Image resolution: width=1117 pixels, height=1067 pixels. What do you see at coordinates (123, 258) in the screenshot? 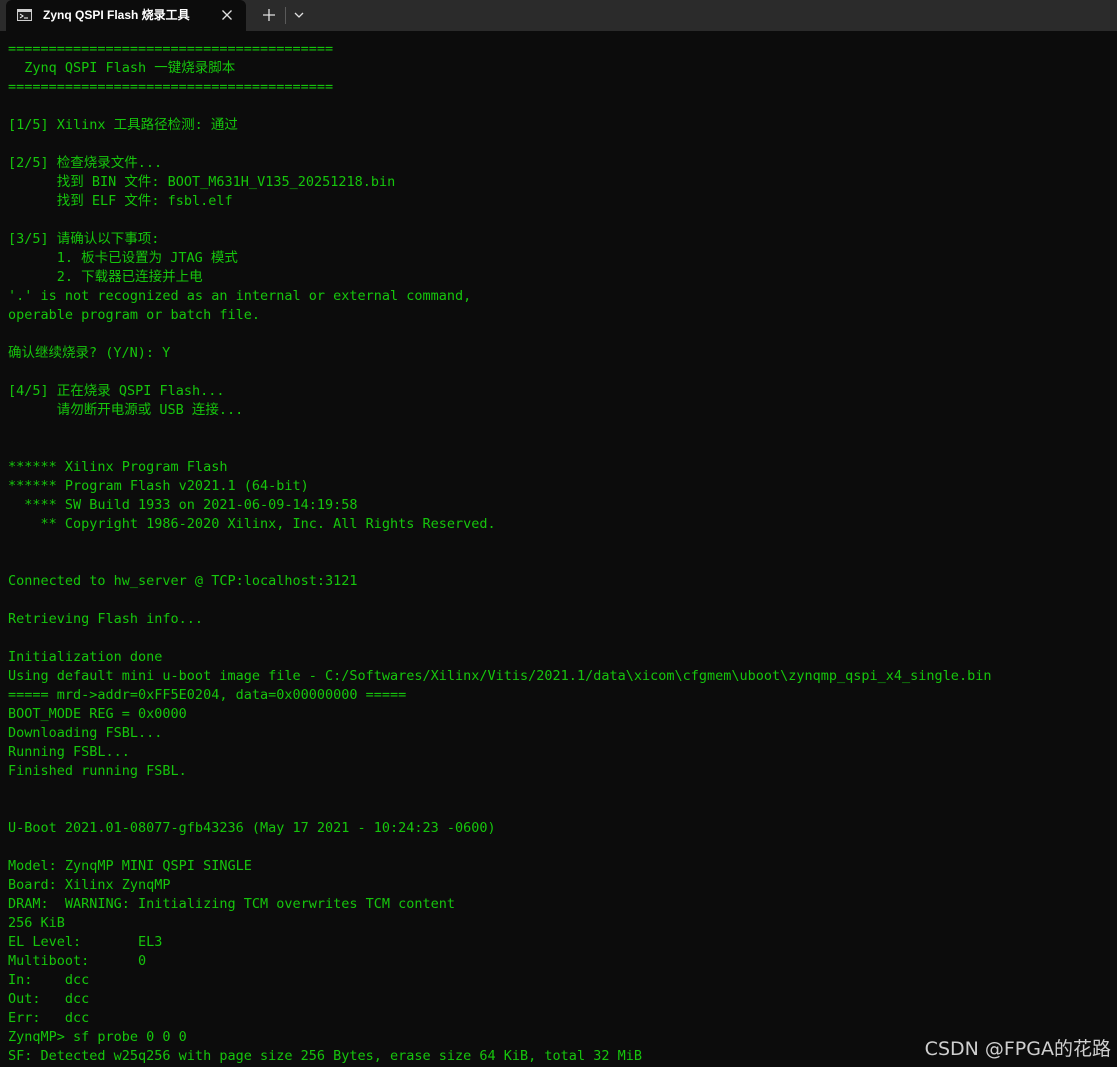
I see `terminal-line: 1. 板卡已设置为 JTAG 模式` at bounding box center [123, 258].